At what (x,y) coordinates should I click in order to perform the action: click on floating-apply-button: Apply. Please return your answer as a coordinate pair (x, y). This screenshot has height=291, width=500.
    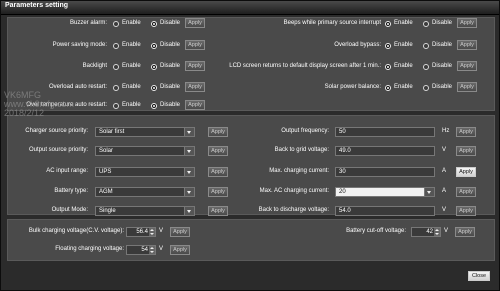
    Looking at the image, I should click on (180, 250).